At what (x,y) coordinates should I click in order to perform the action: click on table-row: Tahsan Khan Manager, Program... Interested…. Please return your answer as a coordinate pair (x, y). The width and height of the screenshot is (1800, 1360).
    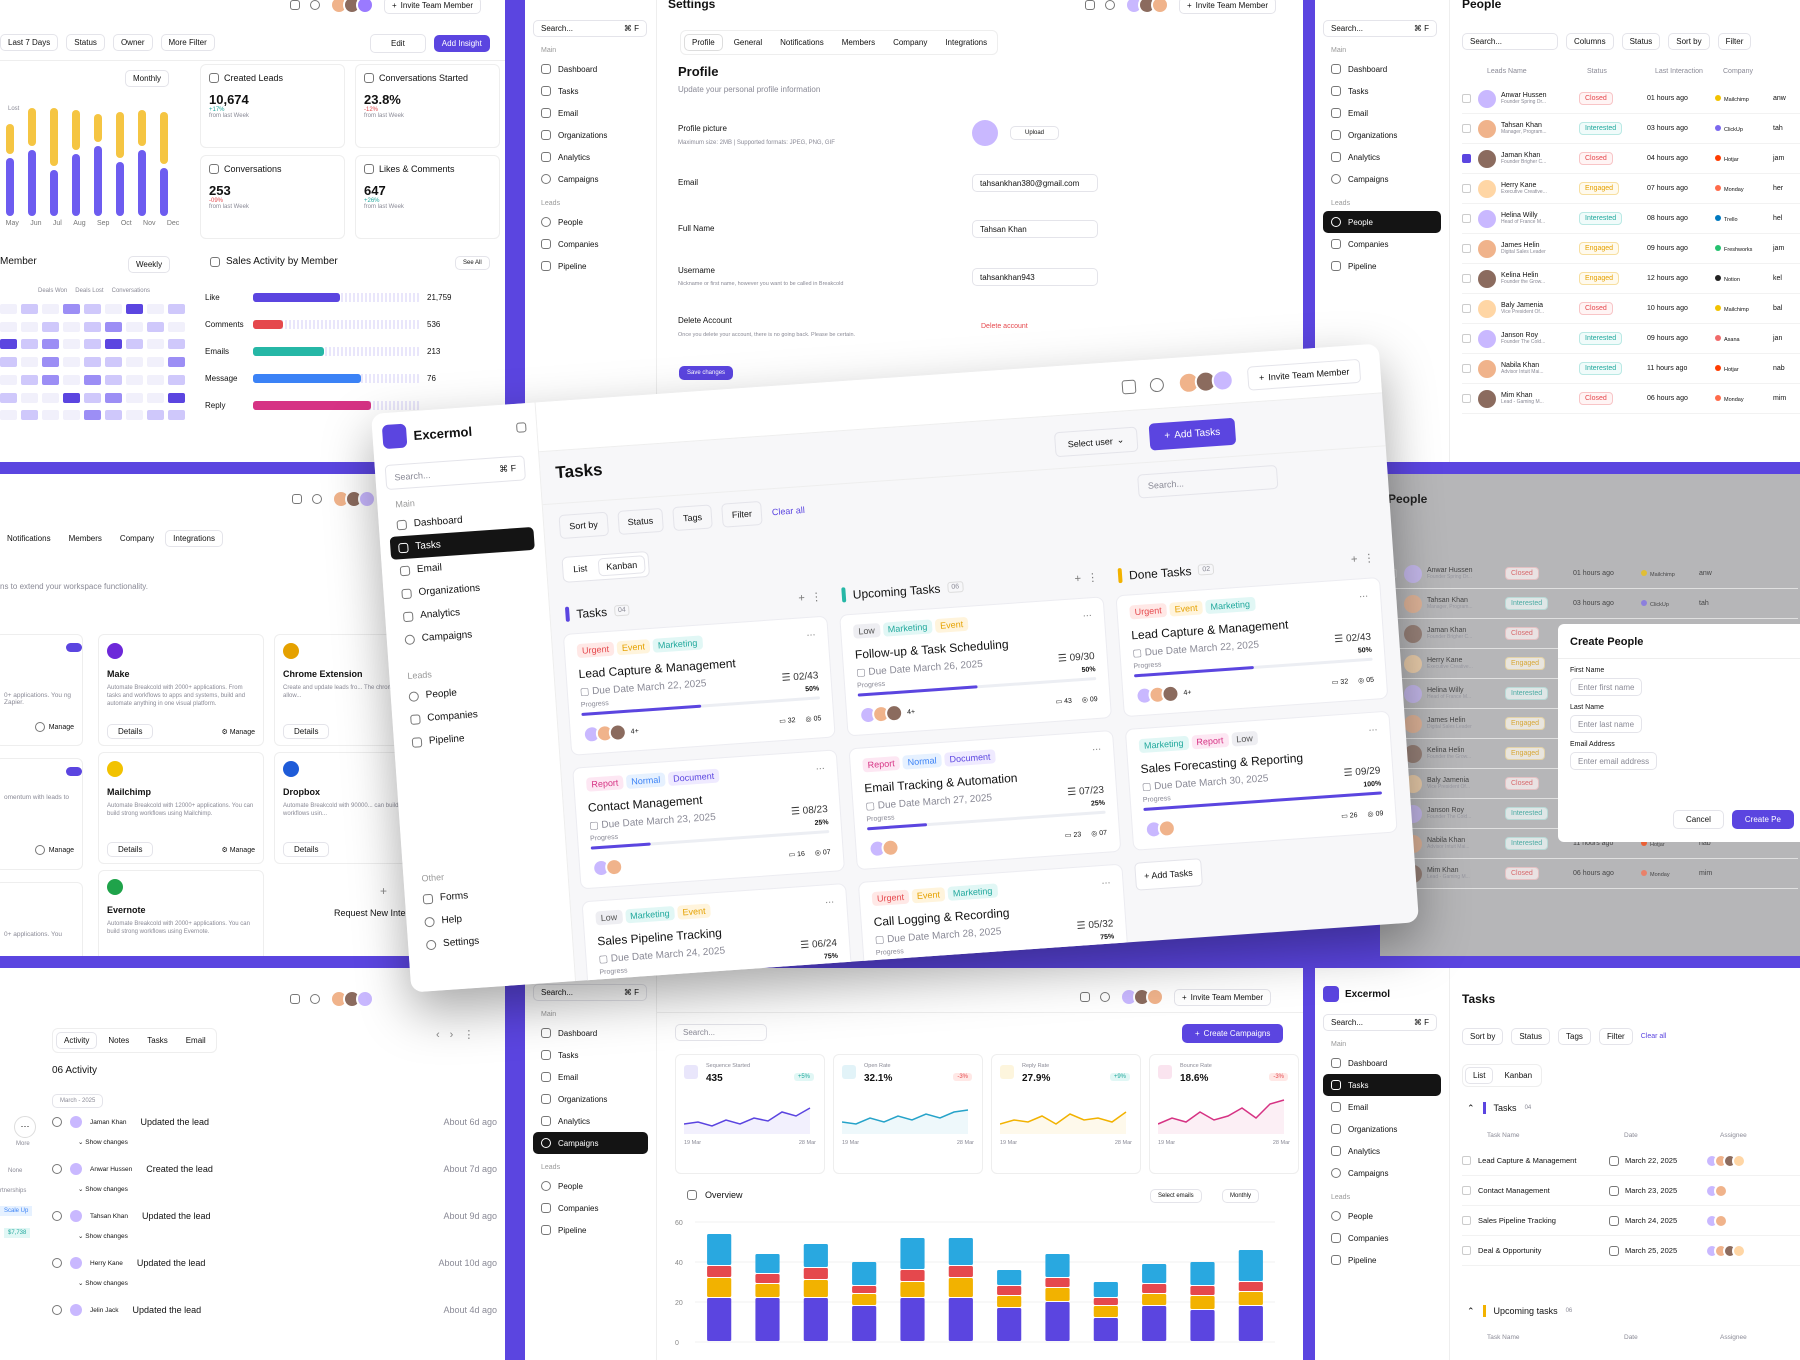
    Looking at the image, I should click on (1593, 604).